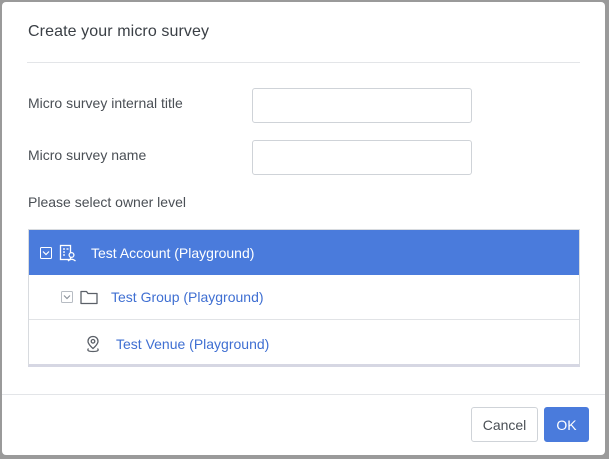 The height and width of the screenshot is (459, 609). I want to click on tree-item-account: Test Account (Playground), so click(304, 252).